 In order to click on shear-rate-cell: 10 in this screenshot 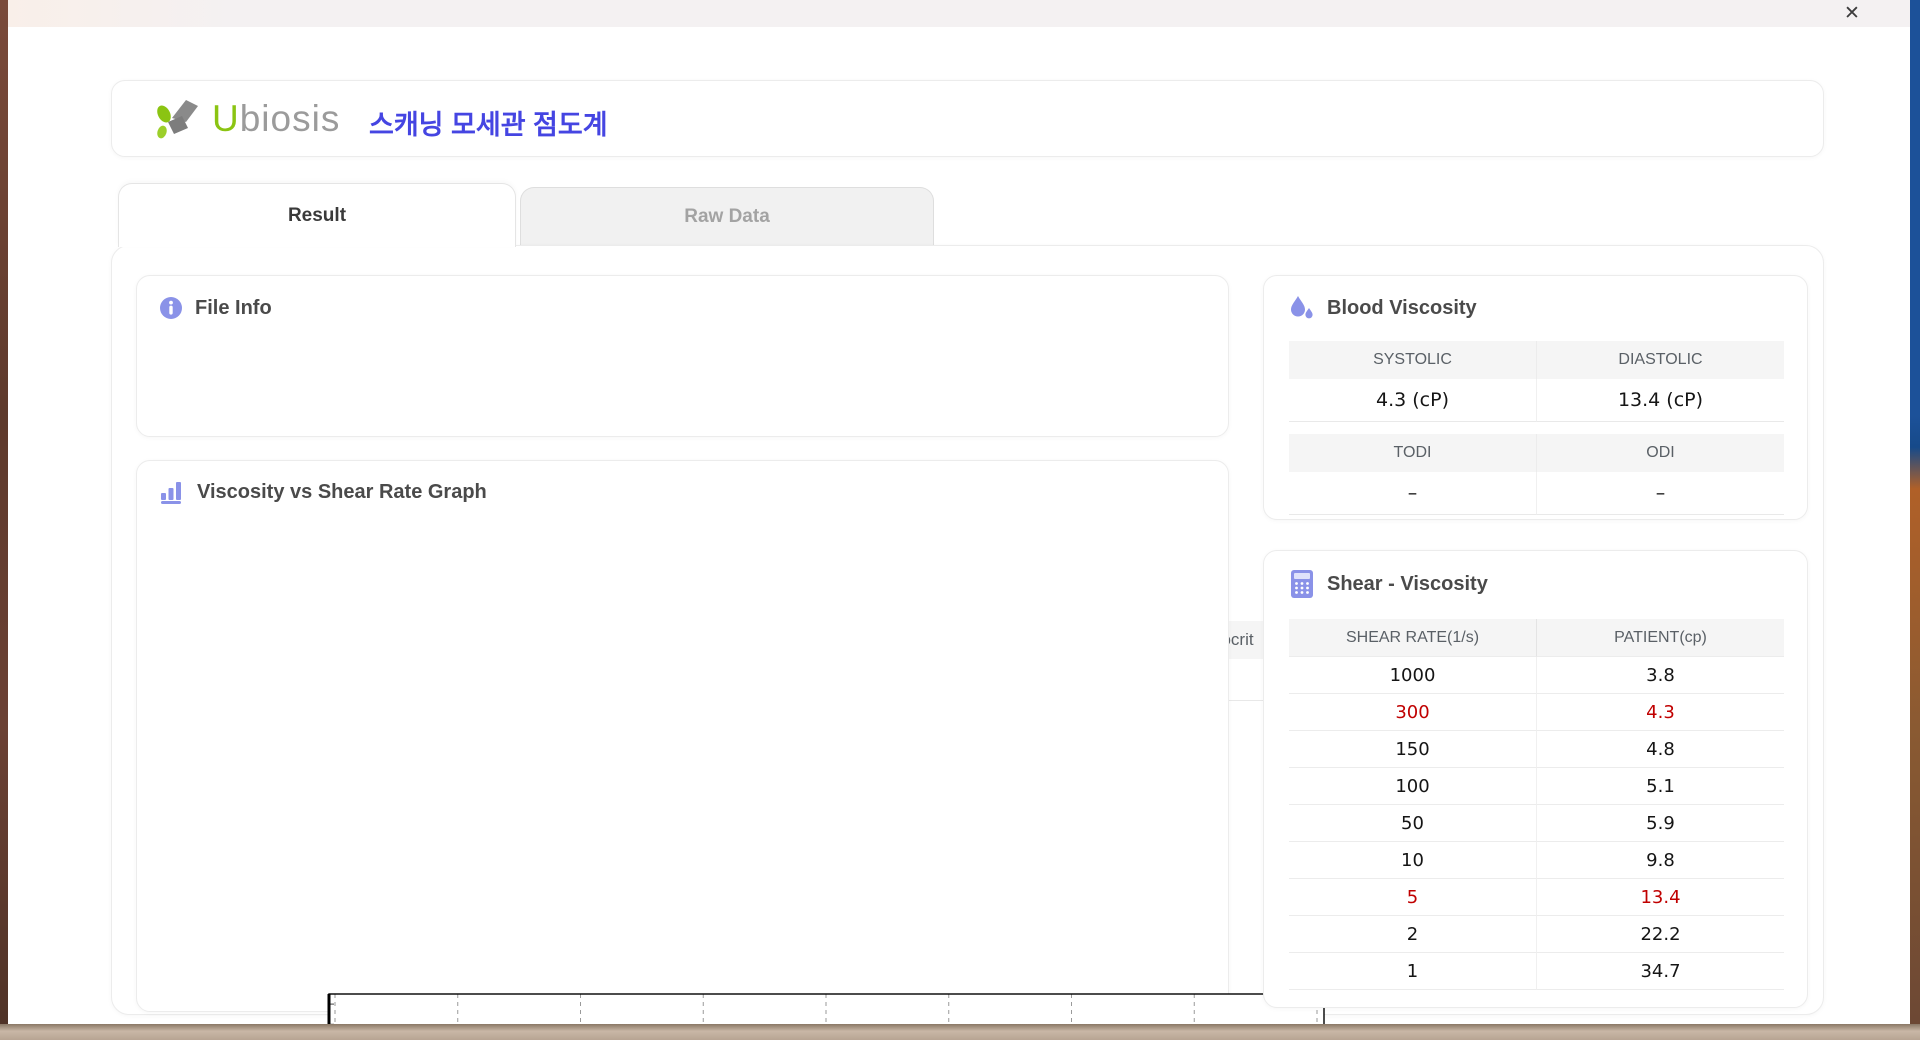, I will do `click(1413, 860)`.